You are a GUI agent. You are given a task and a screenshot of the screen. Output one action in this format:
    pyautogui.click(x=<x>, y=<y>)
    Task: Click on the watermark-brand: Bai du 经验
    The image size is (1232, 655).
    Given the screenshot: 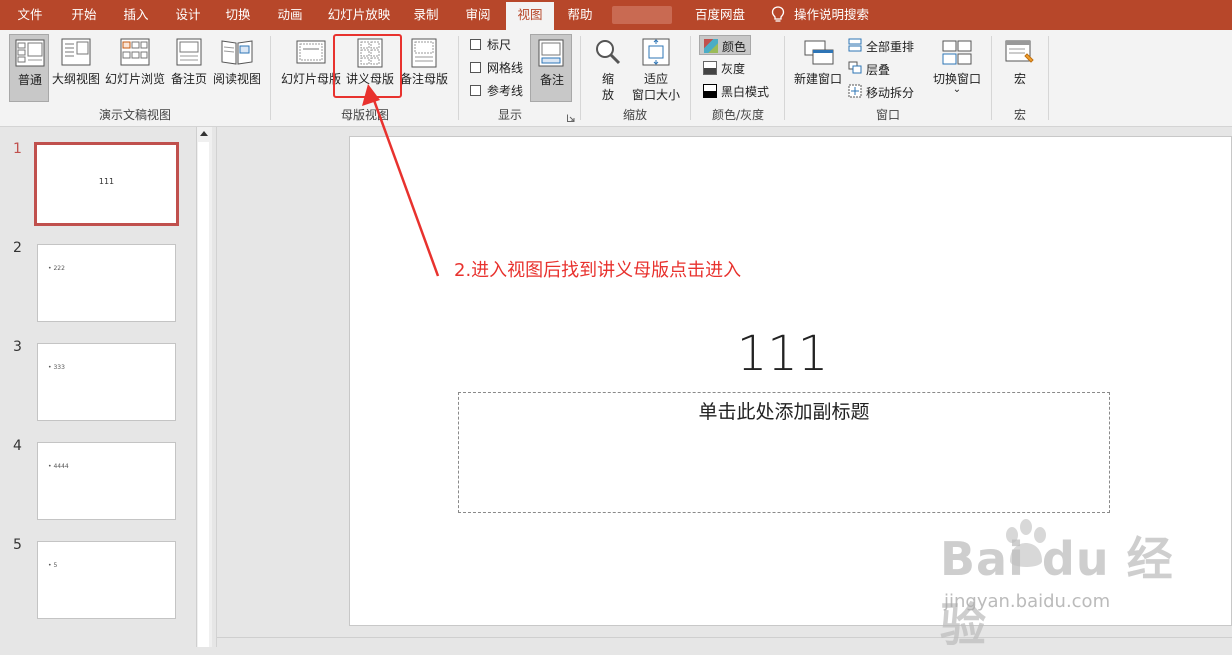 What is the action you would take?
    pyautogui.click(x=1057, y=592)
    